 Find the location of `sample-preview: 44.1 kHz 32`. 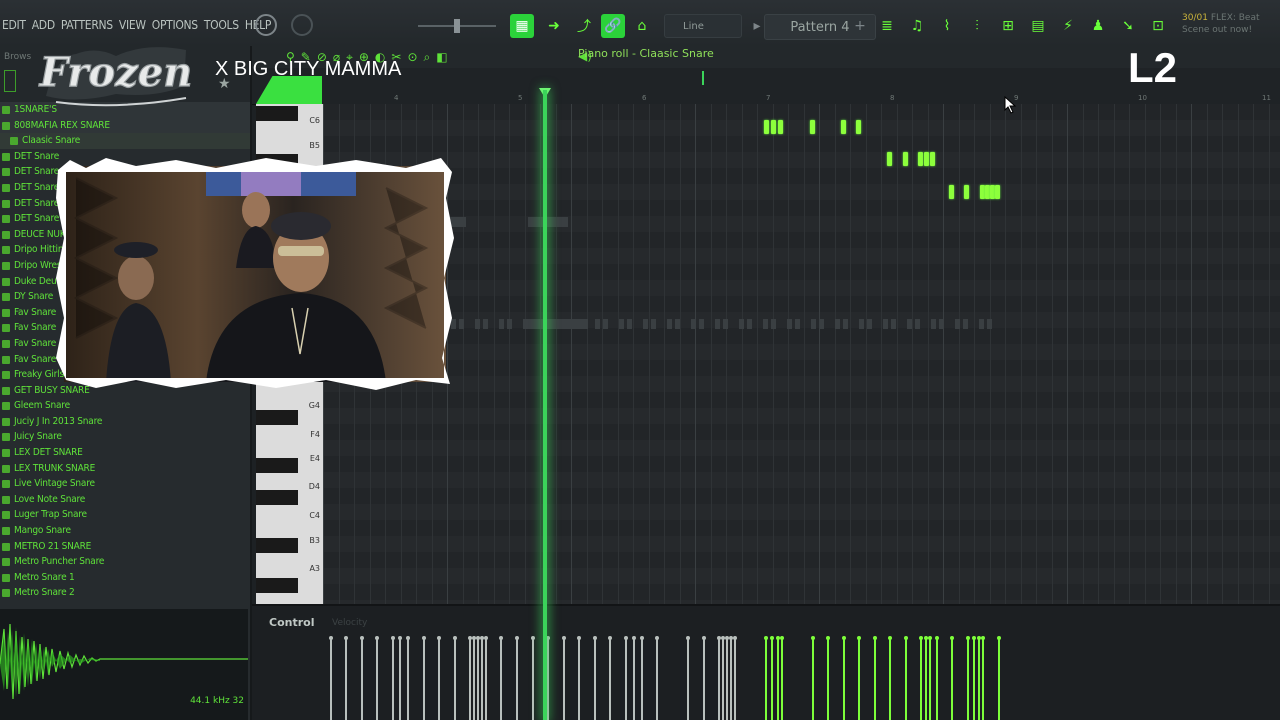

sample-preview: 44.1 kHz 32 is located at coordinates (124, 664).